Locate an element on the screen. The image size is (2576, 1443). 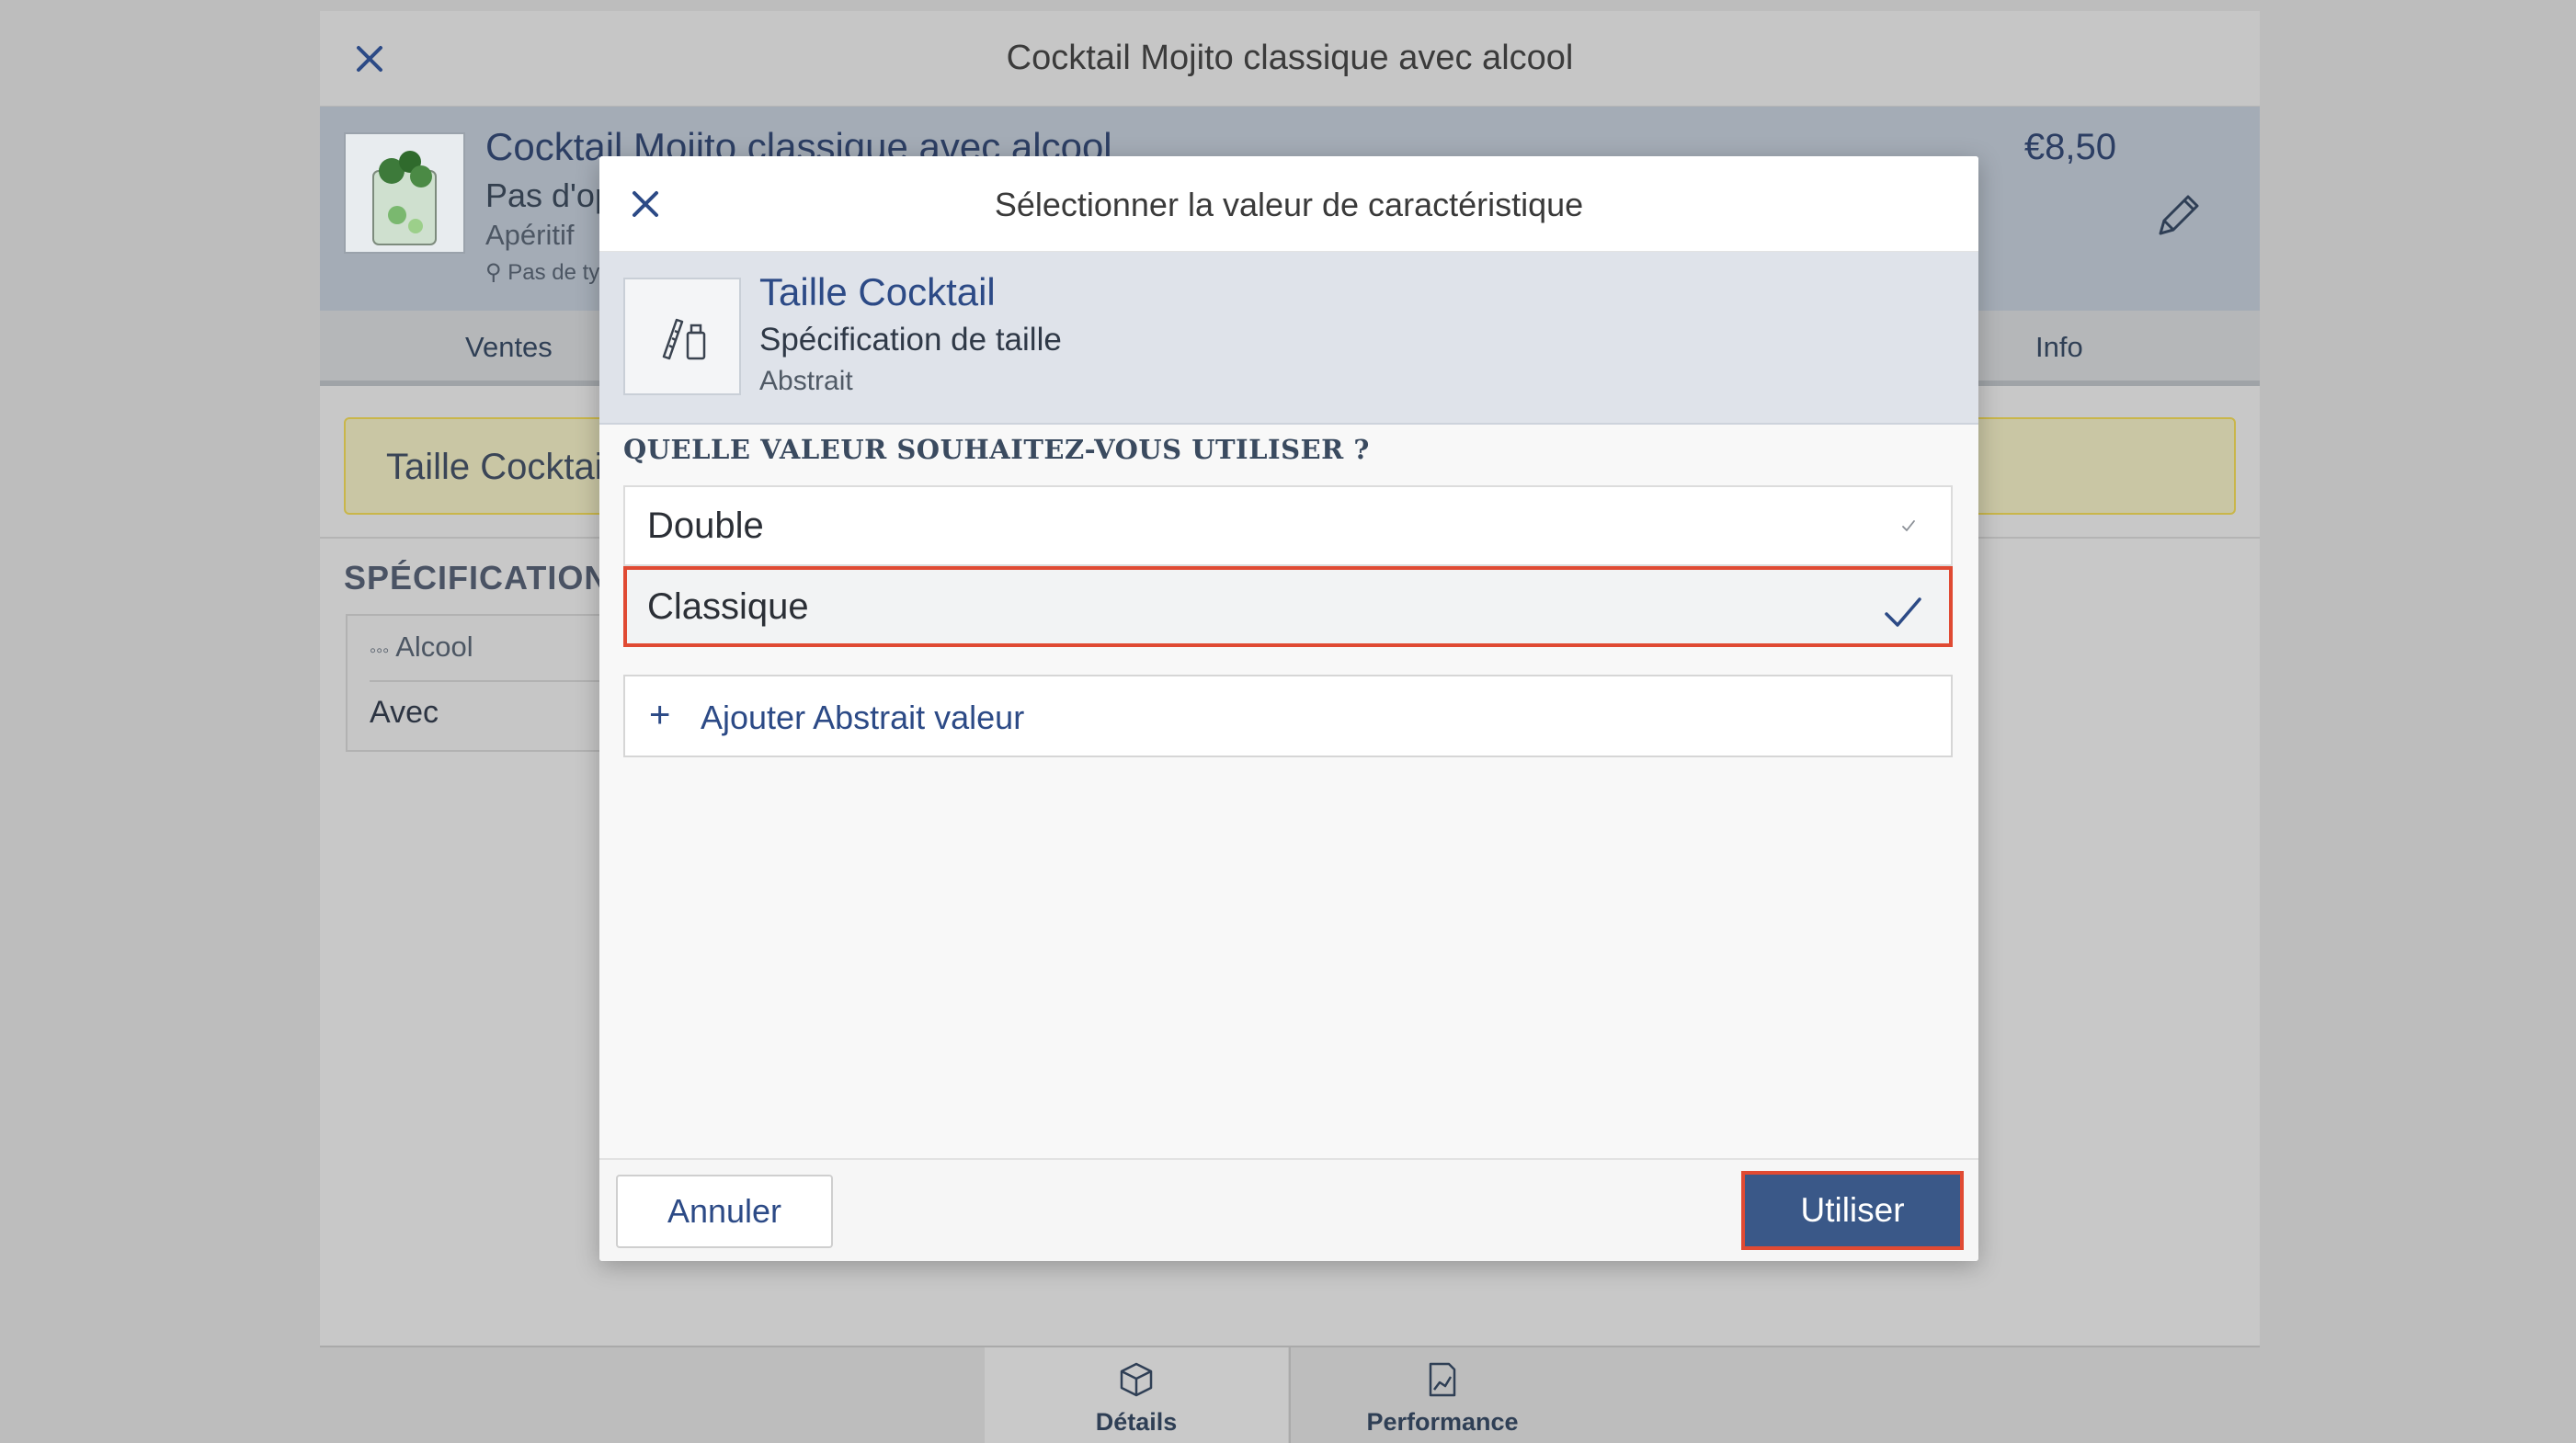
chart-icon is located at coordinates (1442, 1379).